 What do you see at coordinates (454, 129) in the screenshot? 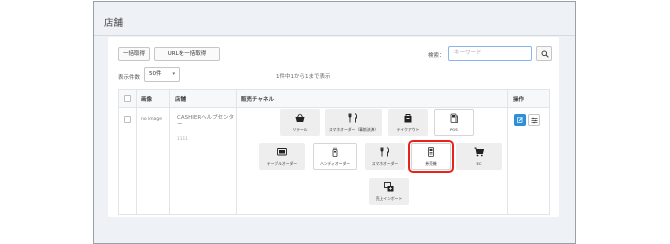
I see `channel-label: POS` at bounding box center [454, 129].